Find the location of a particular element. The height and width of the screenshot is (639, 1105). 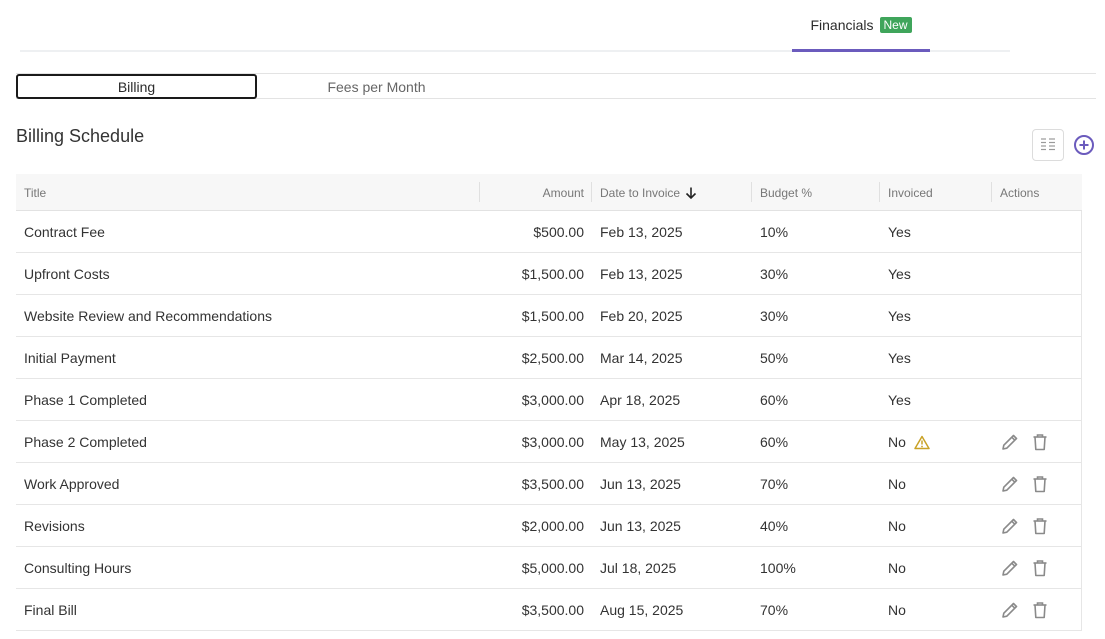

table-row: Final Bill $3,500.00 Aug 15, 2025 70% No is located at coordinates (549, 610).